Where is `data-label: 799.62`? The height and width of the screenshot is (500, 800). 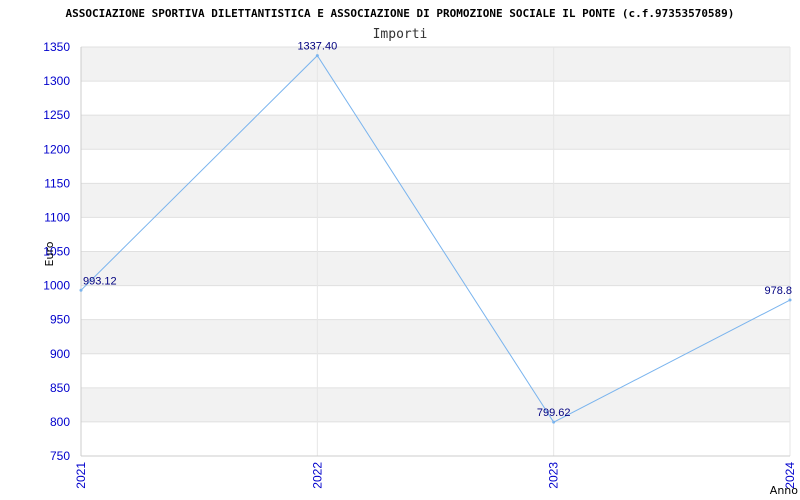 data-label: 799.62 is located at coordinates (554, 413).